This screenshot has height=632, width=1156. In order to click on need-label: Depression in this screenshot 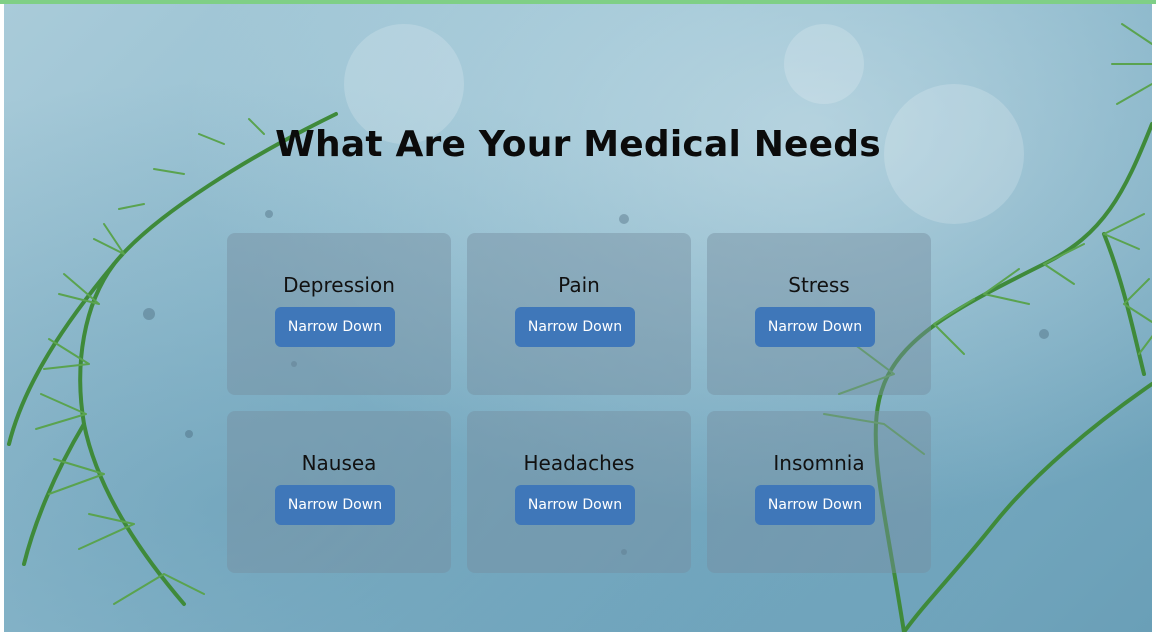, I will do `click(339, 285)`.